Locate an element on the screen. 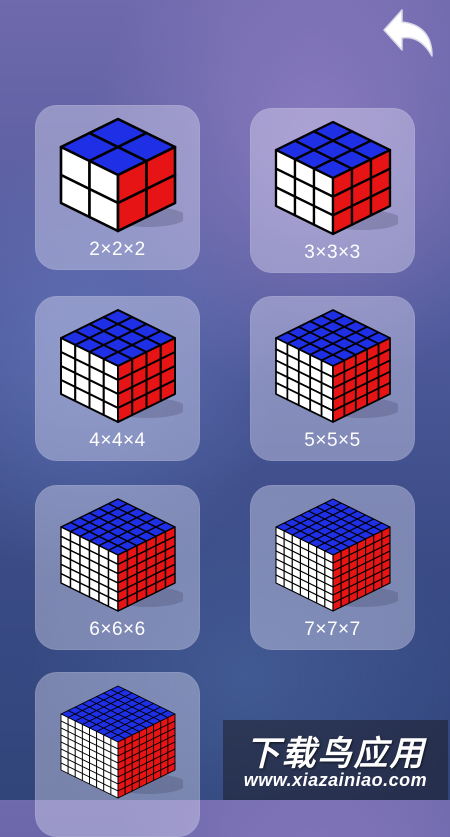 This screenshot has width=450, height=837. cube-7x7x7-tile: 7×7×7 is located at coordinates (332, 567).